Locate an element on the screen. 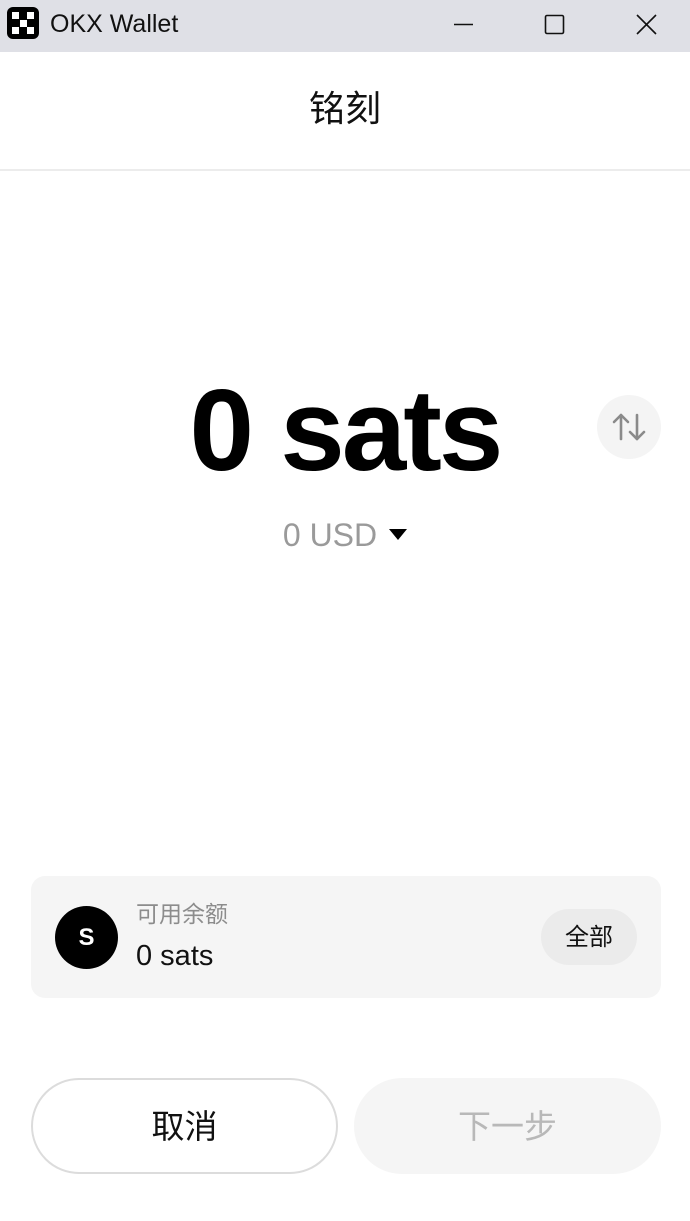  maximize-icon is located at coordinates (554, 24).